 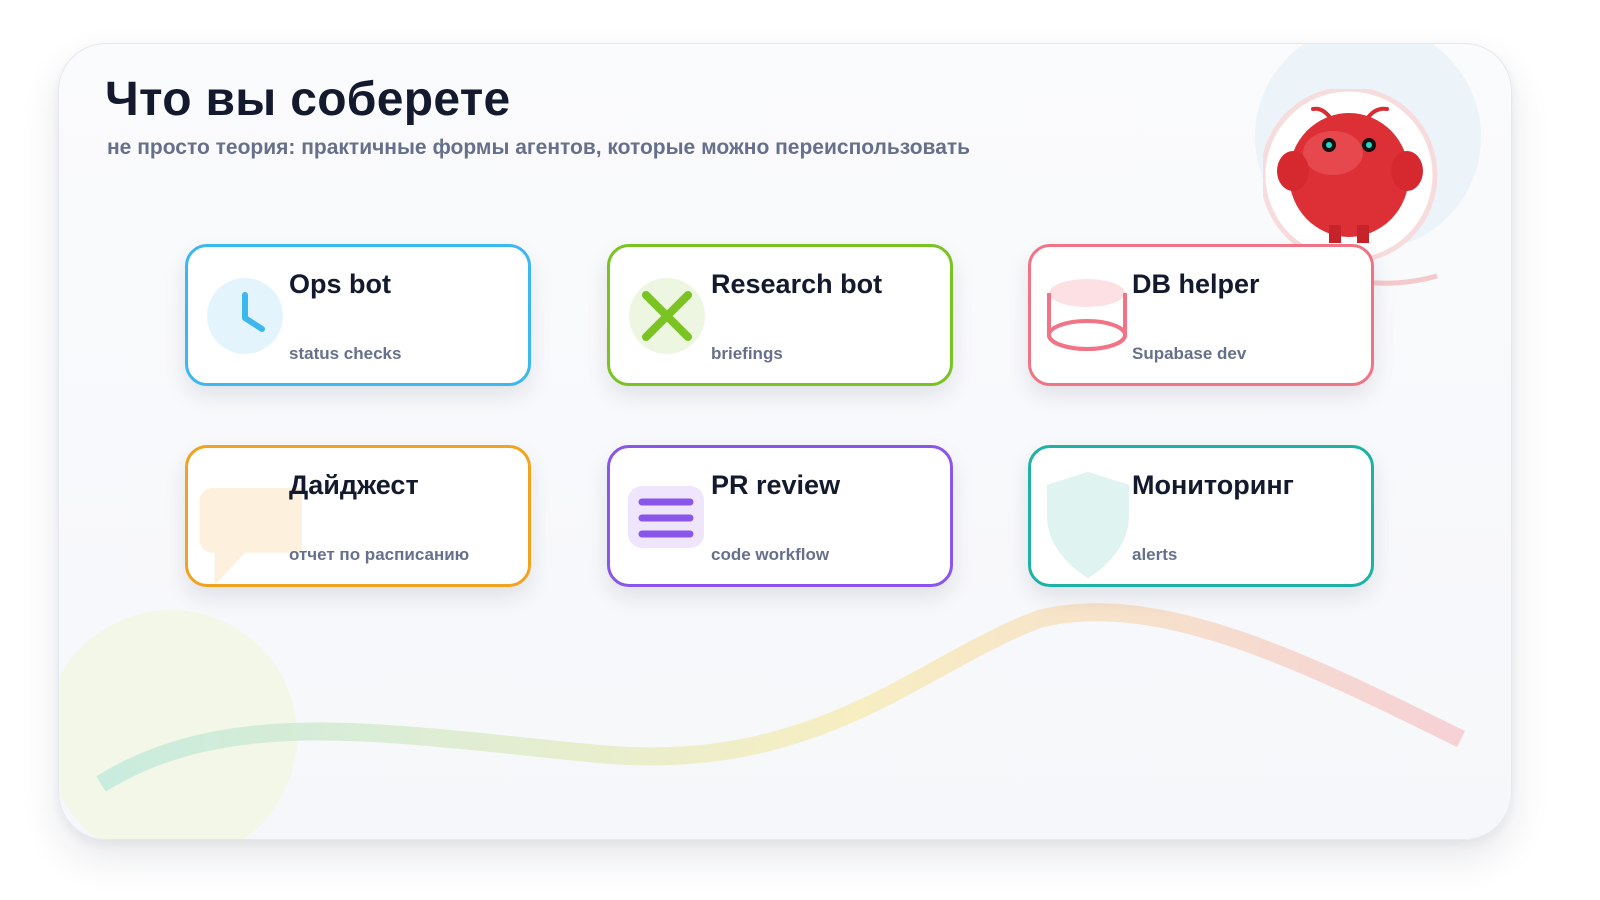 I want to click on card-db-helper: DB helper Supabase dev, so click(x=1201, y=315).